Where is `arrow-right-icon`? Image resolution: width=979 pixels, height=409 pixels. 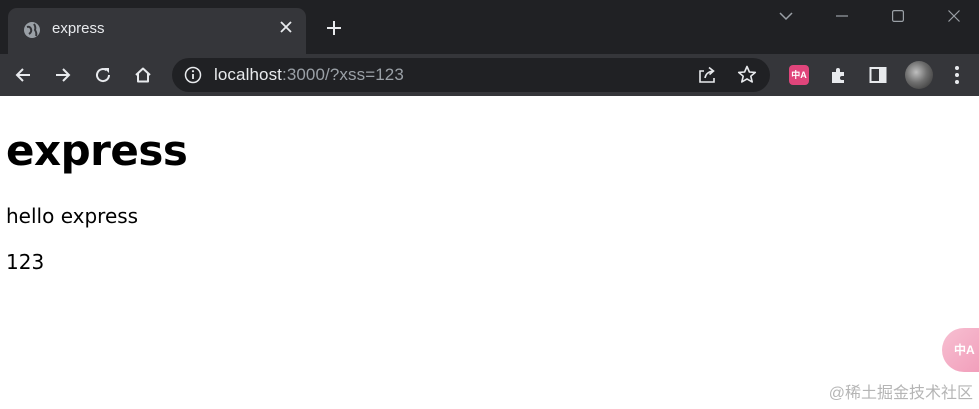
arrow-right-icon is located at coordinates (63, 75).